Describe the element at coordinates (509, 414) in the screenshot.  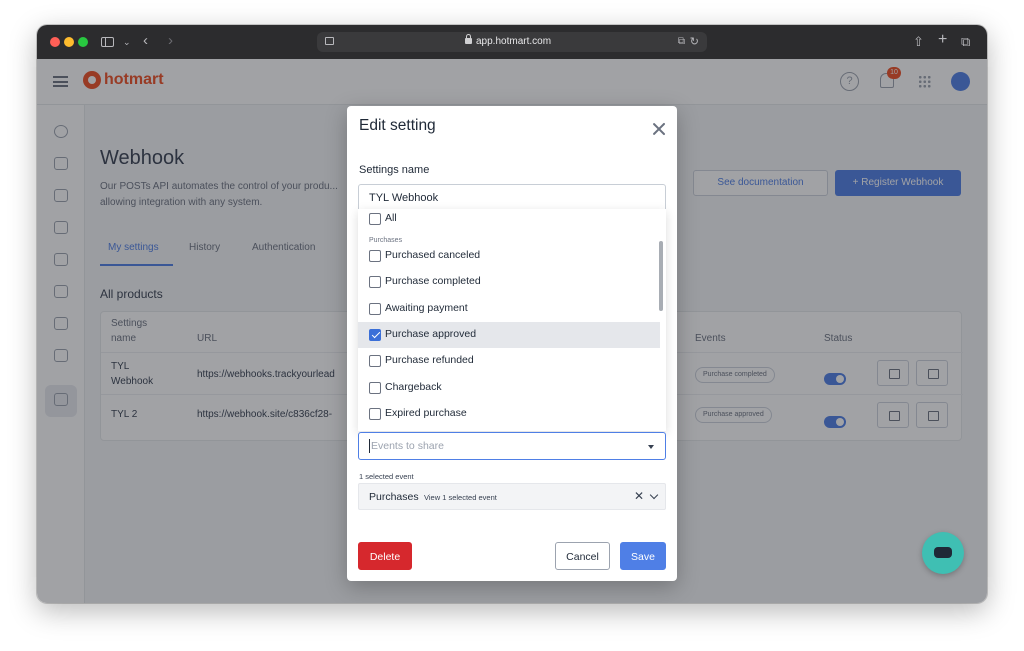
I see `event-option: Expired purchase` at that location.